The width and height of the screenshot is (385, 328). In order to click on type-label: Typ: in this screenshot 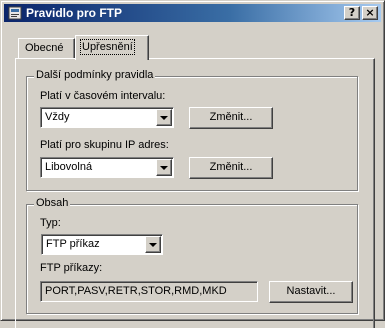, I will do `click(50, 223)`.